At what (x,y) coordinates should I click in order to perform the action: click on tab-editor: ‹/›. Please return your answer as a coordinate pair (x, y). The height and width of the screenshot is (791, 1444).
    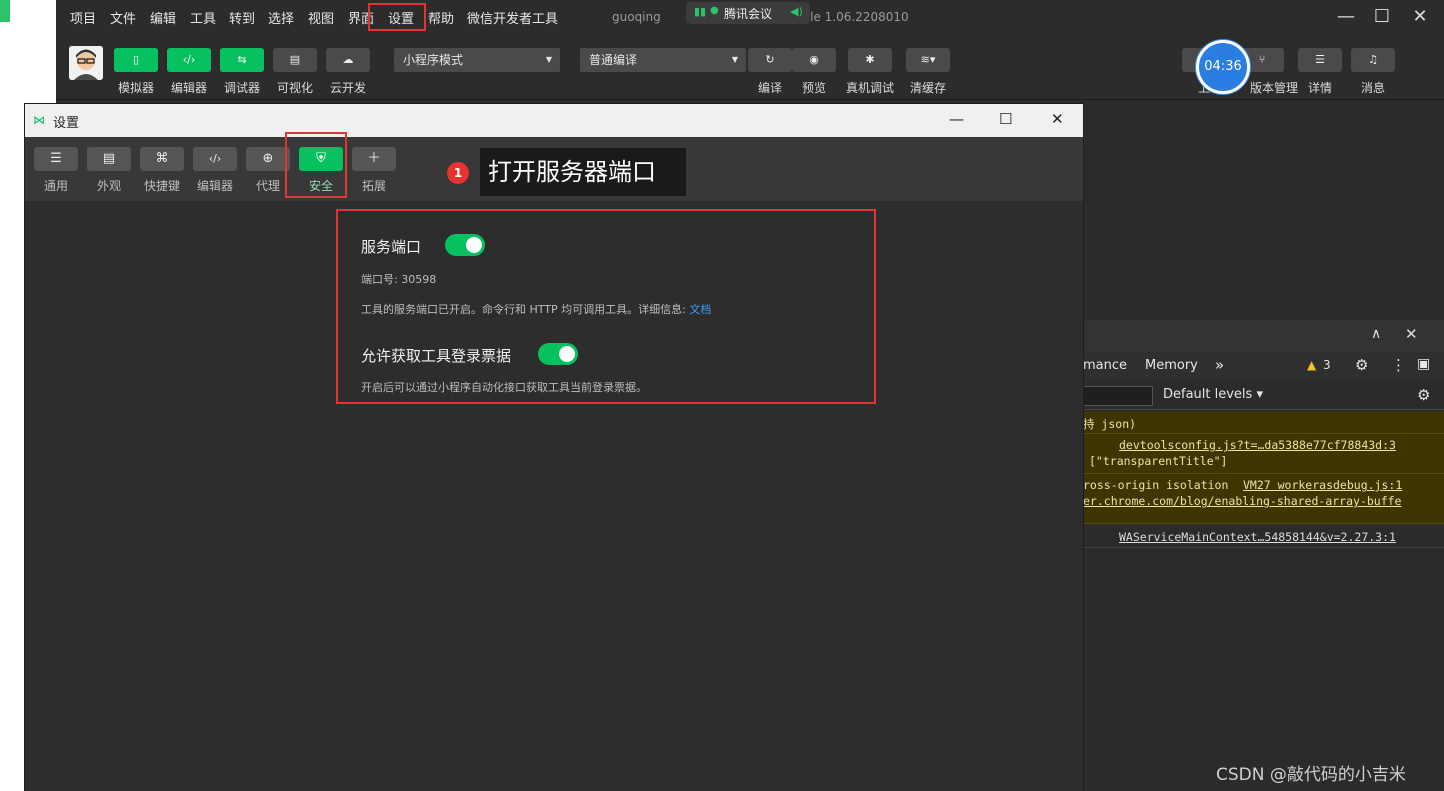
    Looking at the image, I should click on (215, 159).